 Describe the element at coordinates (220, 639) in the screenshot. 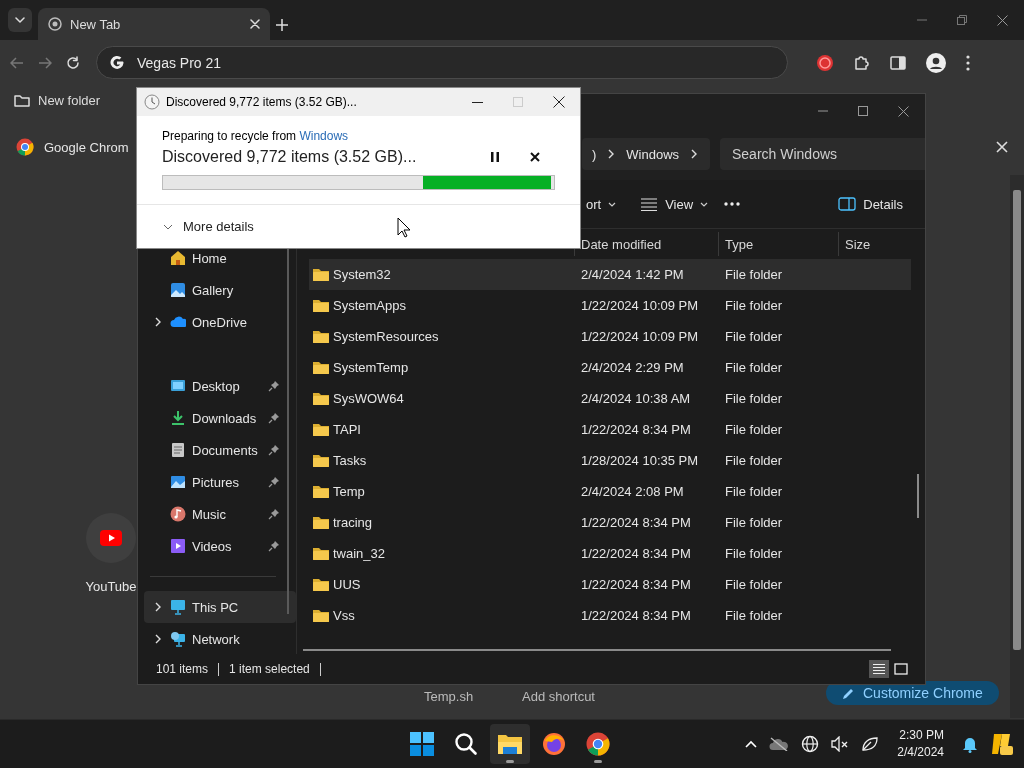

I see `sidebar-item: Network` at that location.